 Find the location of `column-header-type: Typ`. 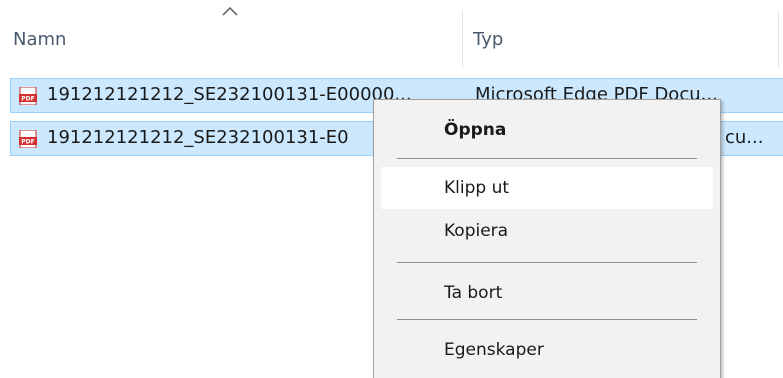

column-header-type: Typ is located at coordinates (488, 39).